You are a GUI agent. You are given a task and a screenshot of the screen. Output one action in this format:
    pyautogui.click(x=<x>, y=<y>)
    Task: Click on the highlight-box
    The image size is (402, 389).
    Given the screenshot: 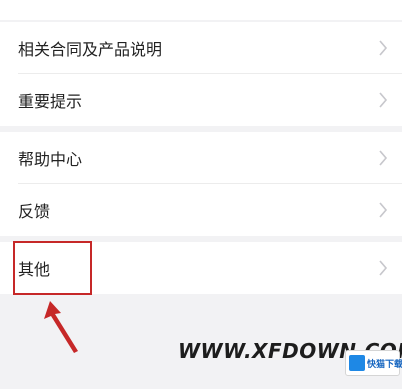 What is the action you would take?
    pyautogui.click(x=52, y=268)
    